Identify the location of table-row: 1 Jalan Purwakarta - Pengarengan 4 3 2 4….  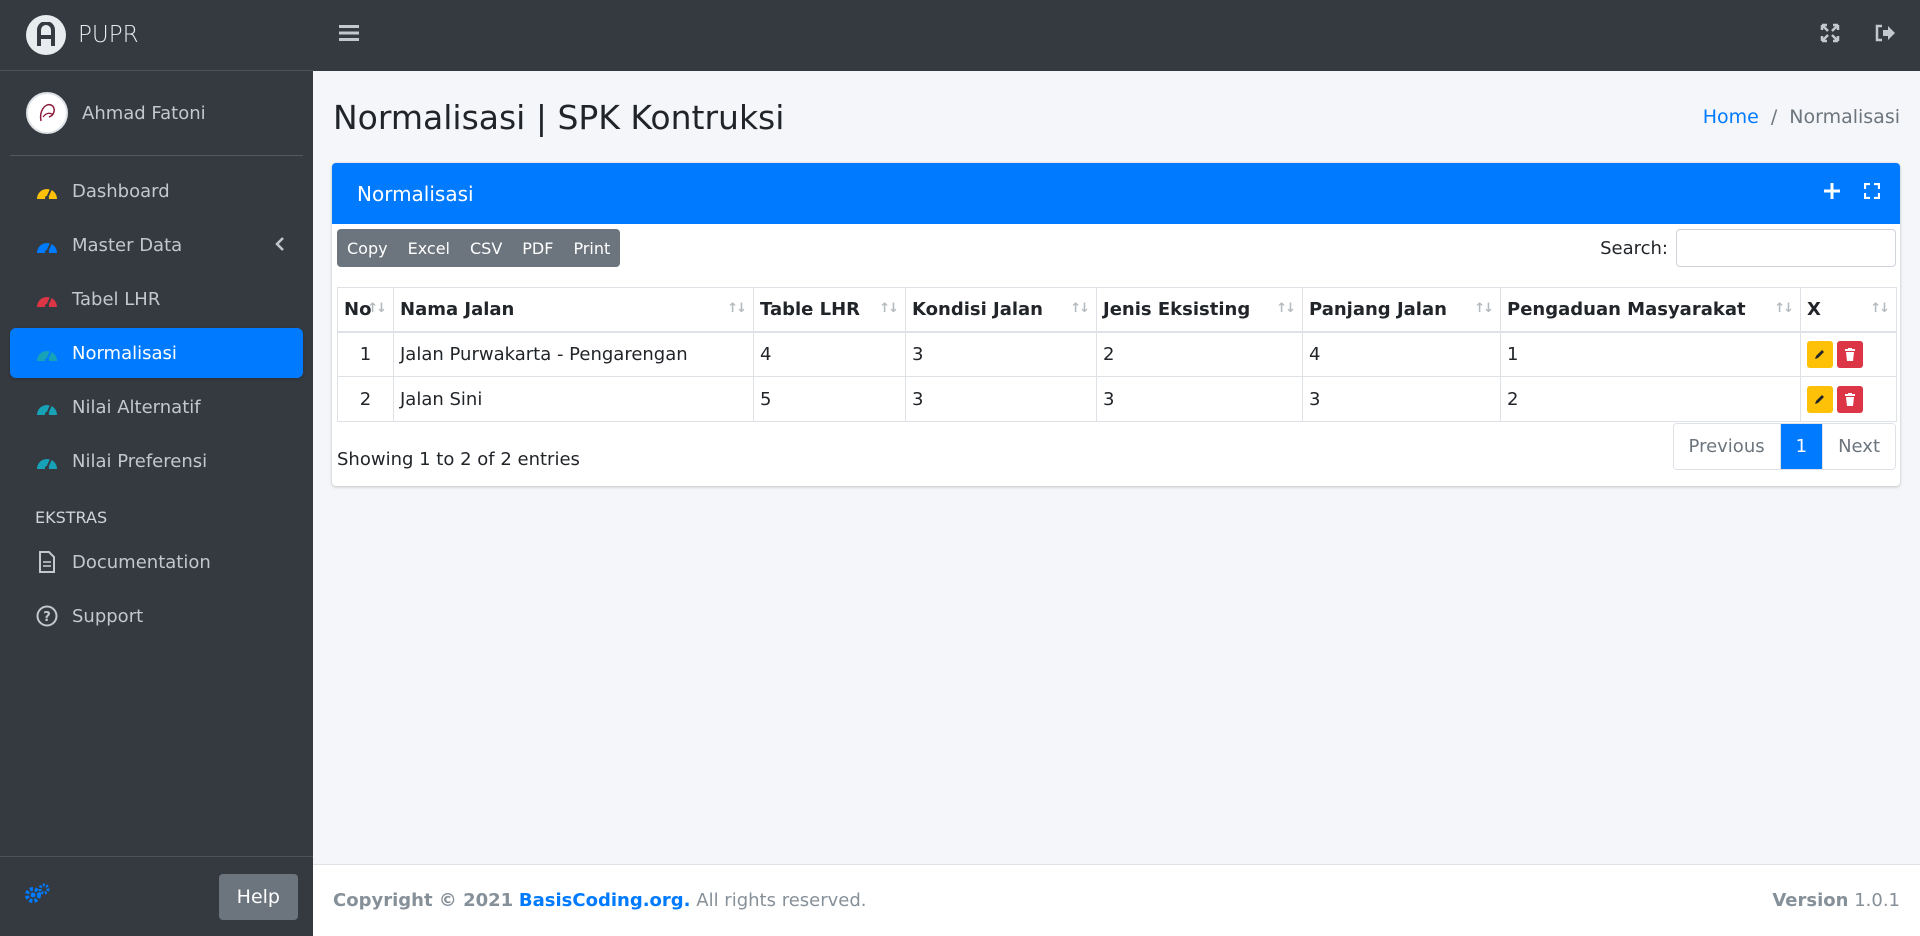
(1117, 354).